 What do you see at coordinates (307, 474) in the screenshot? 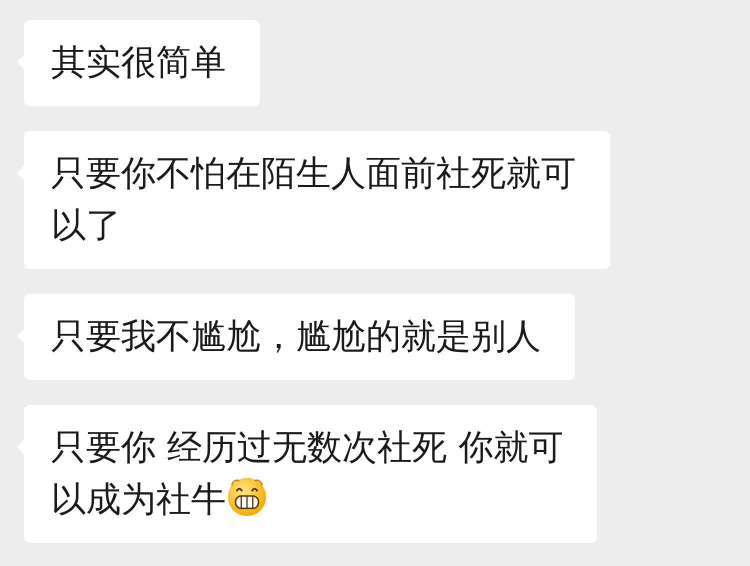
I see `message-text: 只要你 经历过无数次社死 你就可 以成为社牛` at bounding box center [307, 474].